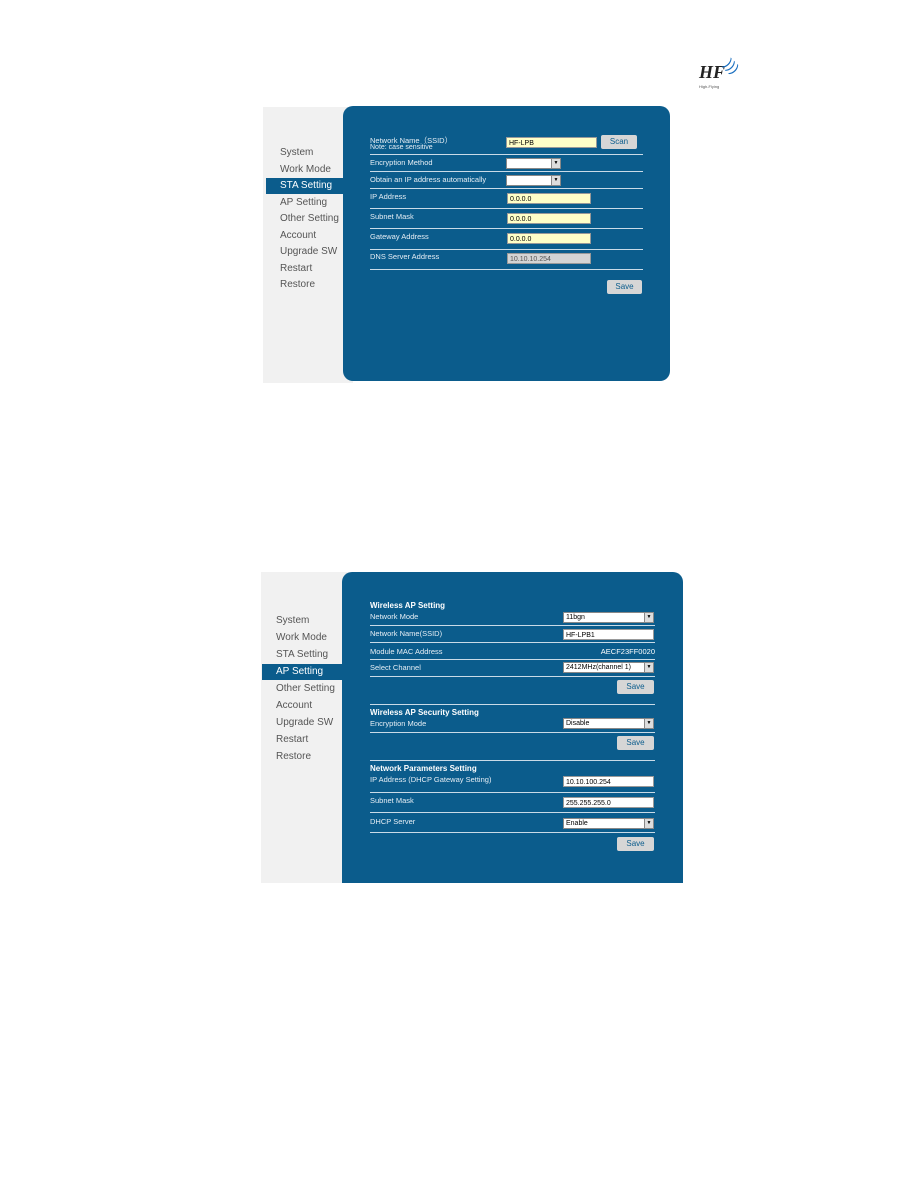 Image resolution: width=918 pixels, height=1188 pixels. I want to click on encryption-label: Encryption Method, so click(401, 162).